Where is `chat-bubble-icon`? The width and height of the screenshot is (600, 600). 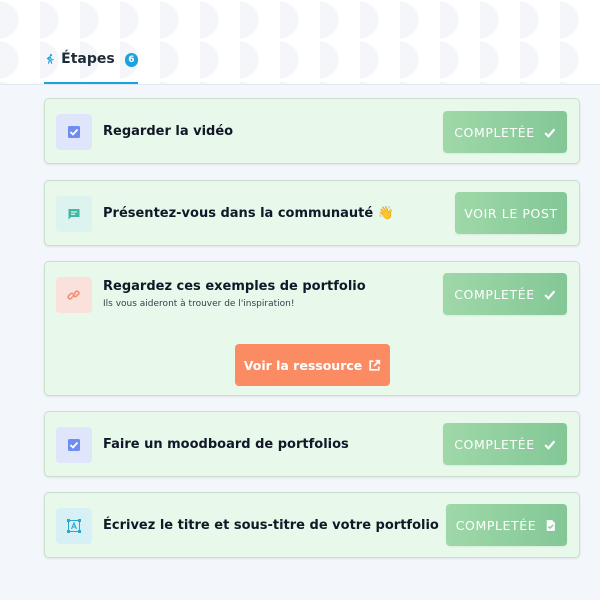
chat-bubble-icon is located at coordinates (74, 214).